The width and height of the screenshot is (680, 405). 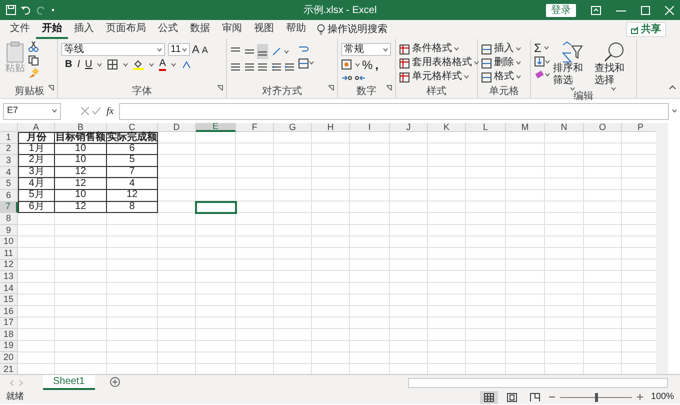 I want to click on ribbon-display-icon, so click(x=596, y=10).